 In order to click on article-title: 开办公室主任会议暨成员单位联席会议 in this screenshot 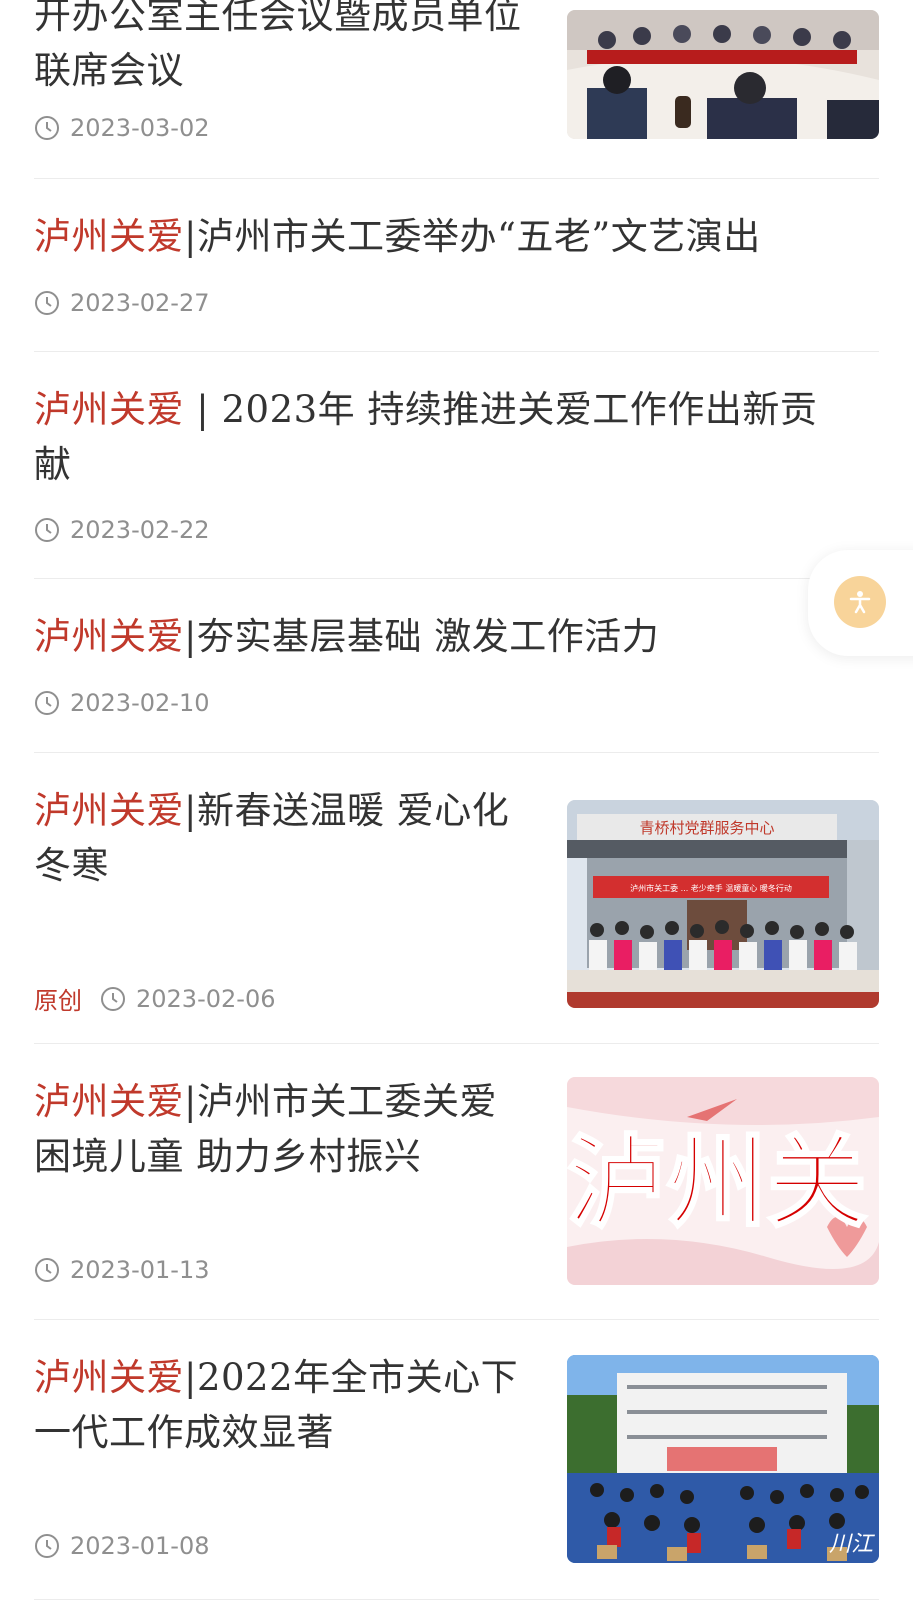, I will do `click(284, 49)`.